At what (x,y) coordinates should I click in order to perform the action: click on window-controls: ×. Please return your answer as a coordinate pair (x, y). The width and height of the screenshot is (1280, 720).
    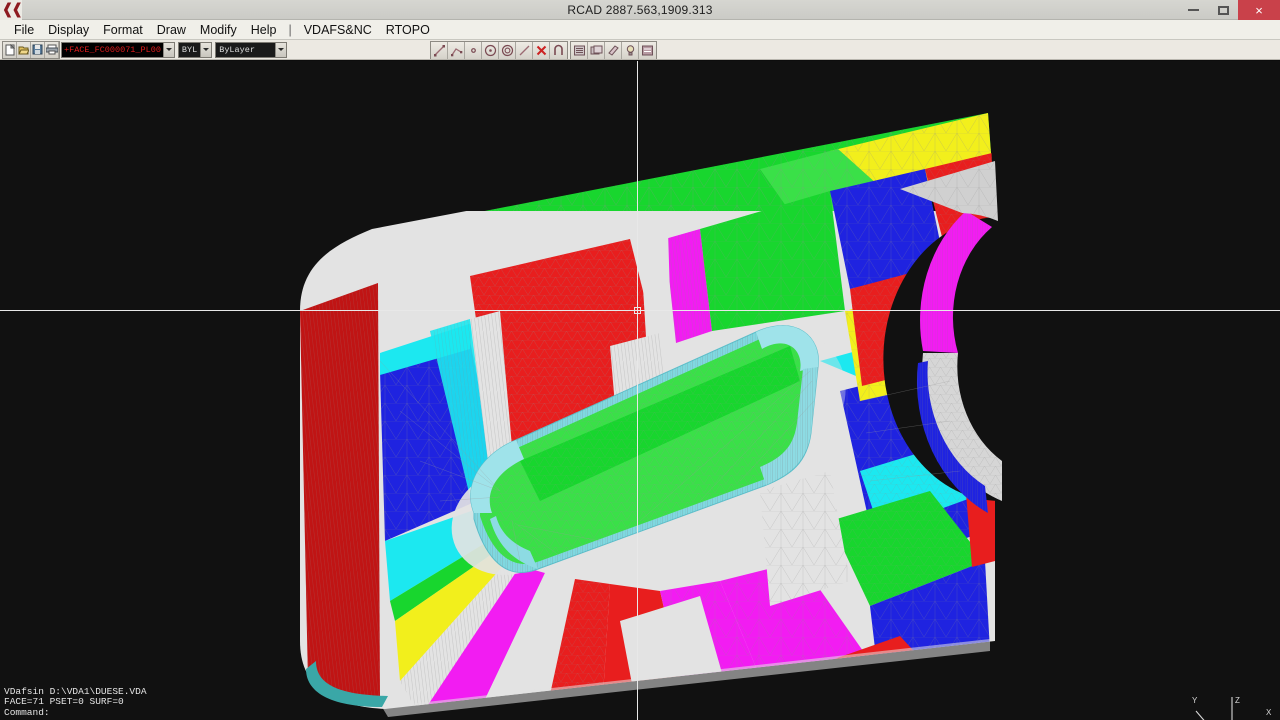
    Looking at the image, I should click on (1229, 10).